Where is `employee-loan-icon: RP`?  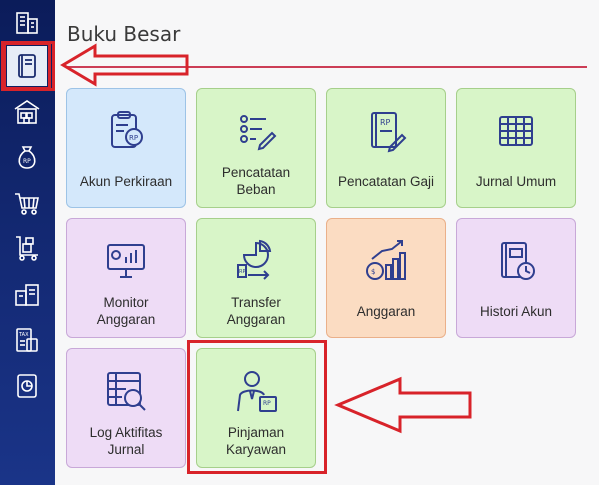 employee-loan-icon: RP is located at coordinates (257, 391).